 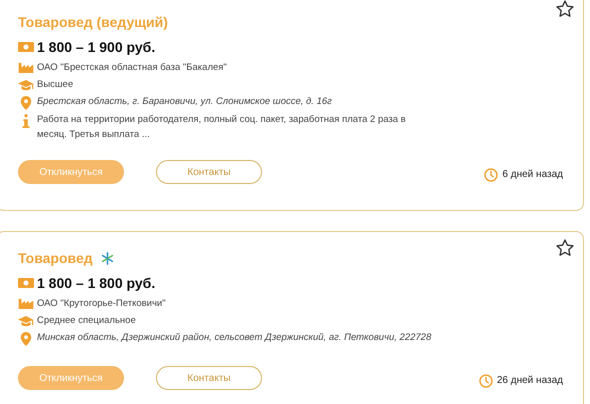 I want to click on detail-text: ОАО "Крутогорье-Петковичи", so click(x=101, y=304).